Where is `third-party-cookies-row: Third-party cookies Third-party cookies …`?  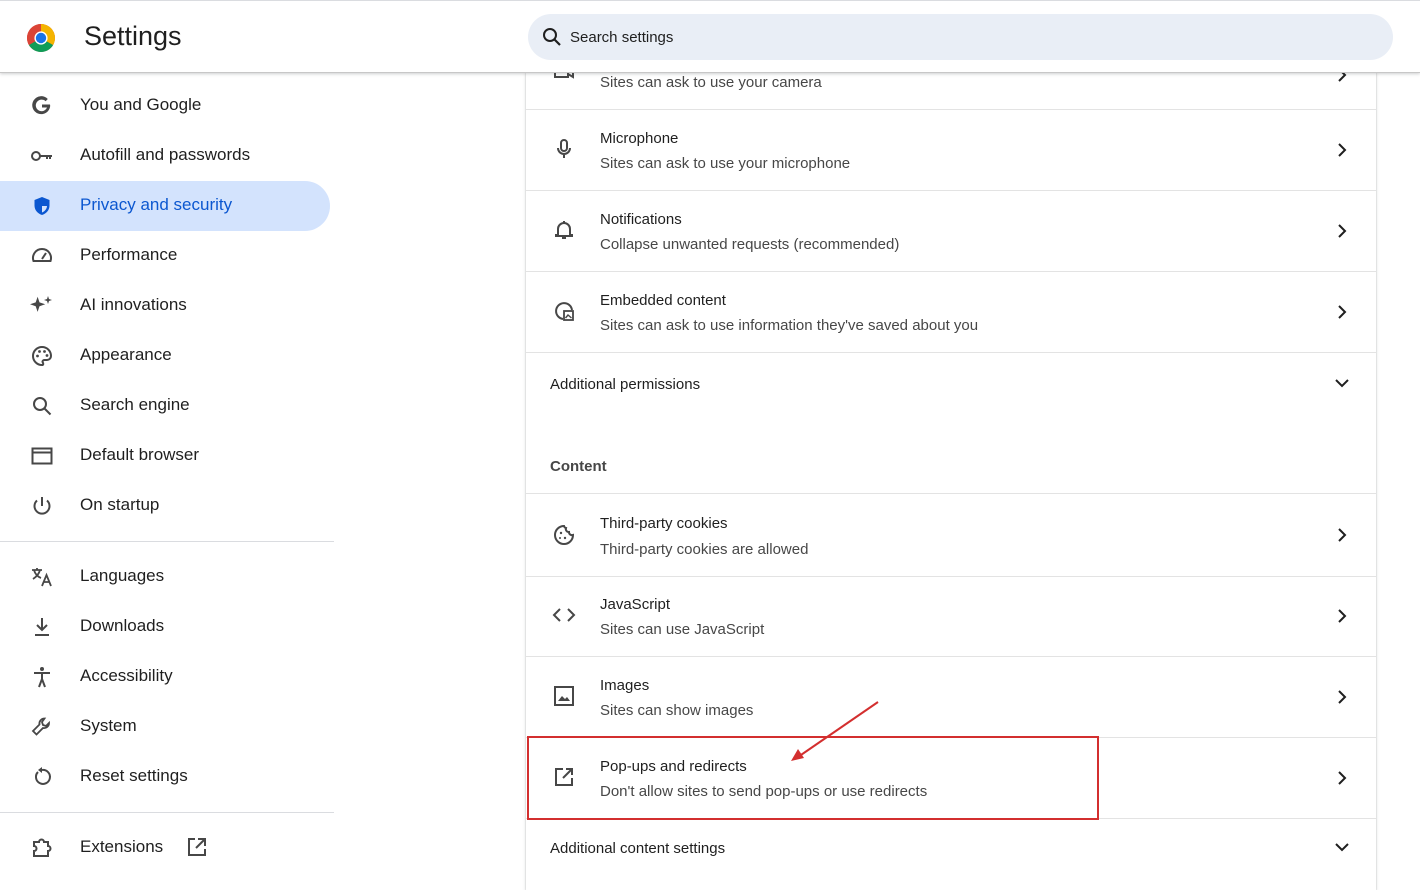
third-party-cookies-row: Third-party cookies Third-party cookies … is located at coordinates (951, 535).